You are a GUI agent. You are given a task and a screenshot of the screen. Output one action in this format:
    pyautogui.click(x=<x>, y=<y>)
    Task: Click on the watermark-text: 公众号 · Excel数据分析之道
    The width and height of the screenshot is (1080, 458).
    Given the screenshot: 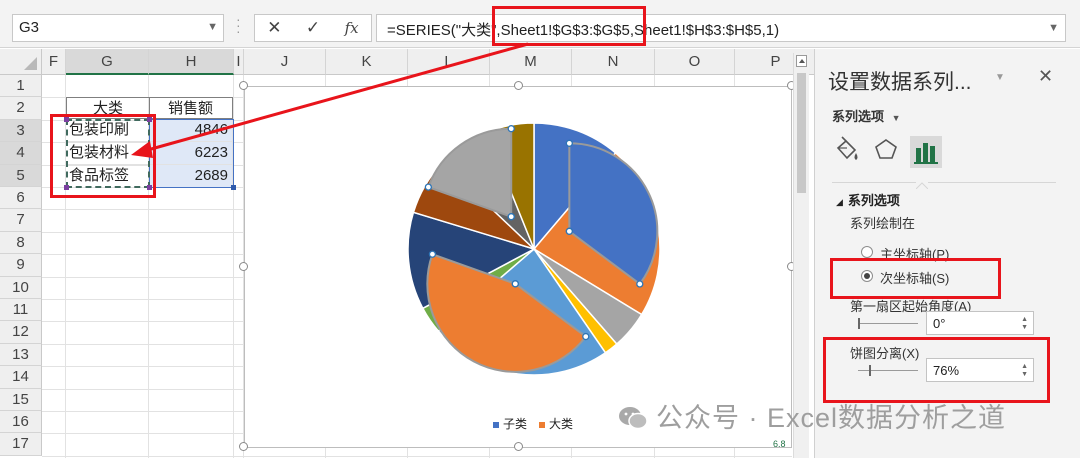 What is the action you would take?
    pyautogui.click(x=831, y=418)
    